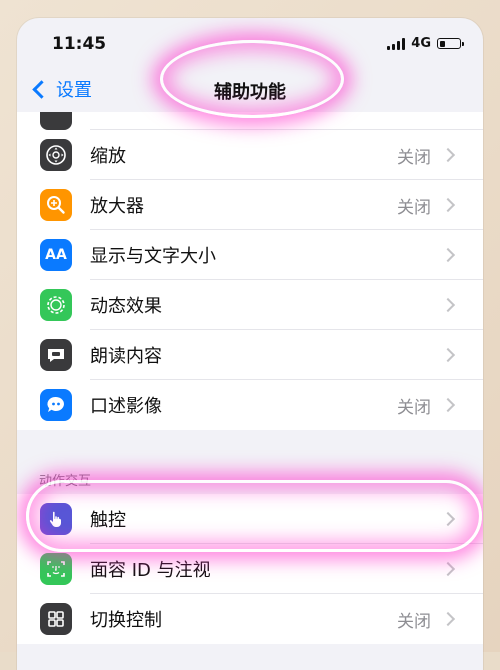  What do you see at coordinates (117, 206) in the screenshot?
I see `row-label: 放大器` at bounding box center [117, 206].